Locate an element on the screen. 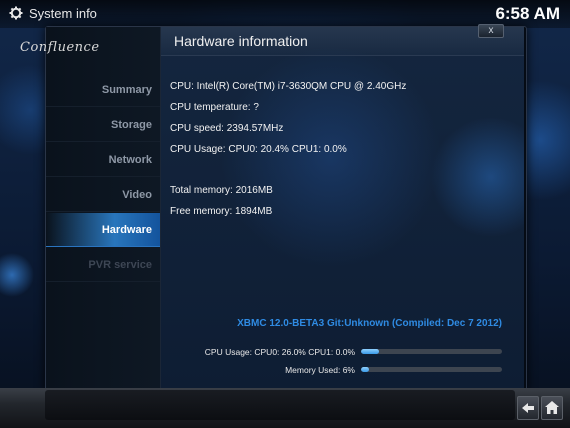  sidebar-item-video: Video is located at coordinates (103, 195).